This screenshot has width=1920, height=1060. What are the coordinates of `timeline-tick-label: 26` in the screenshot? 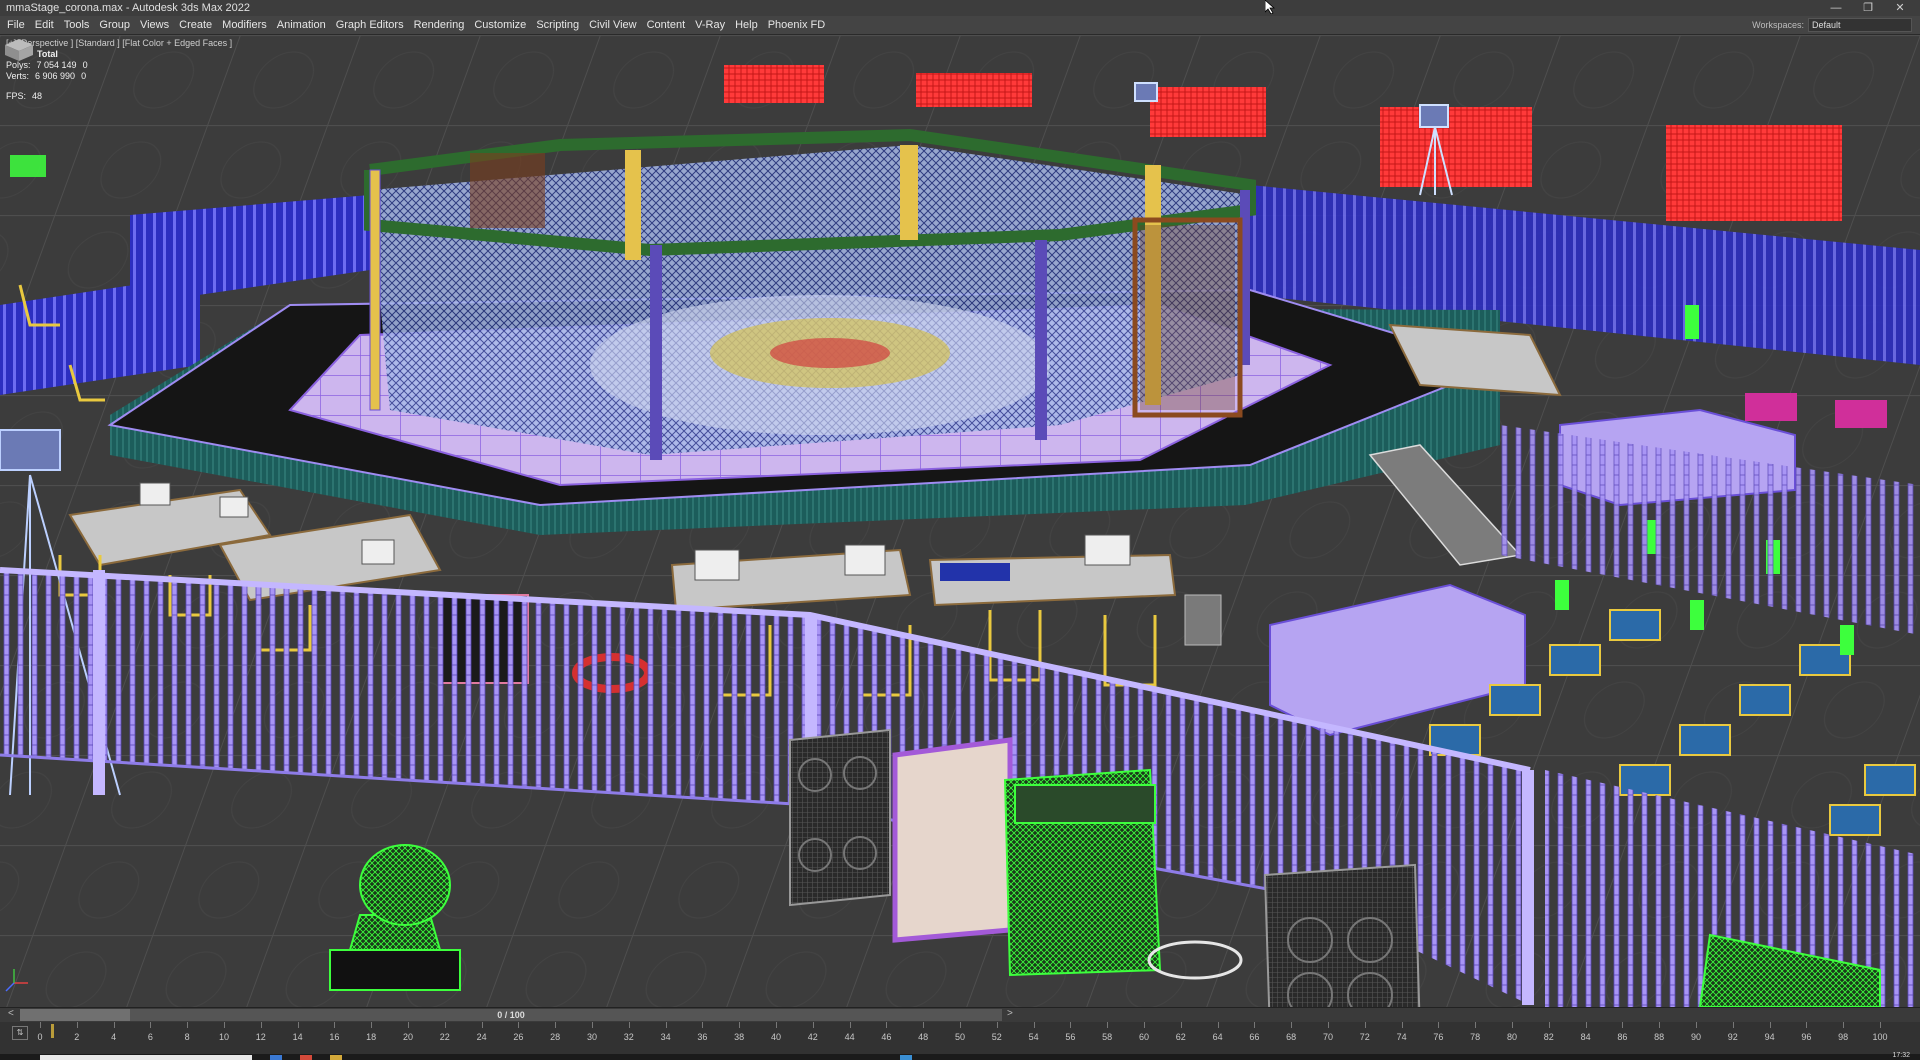 It's located at (518, 1037).